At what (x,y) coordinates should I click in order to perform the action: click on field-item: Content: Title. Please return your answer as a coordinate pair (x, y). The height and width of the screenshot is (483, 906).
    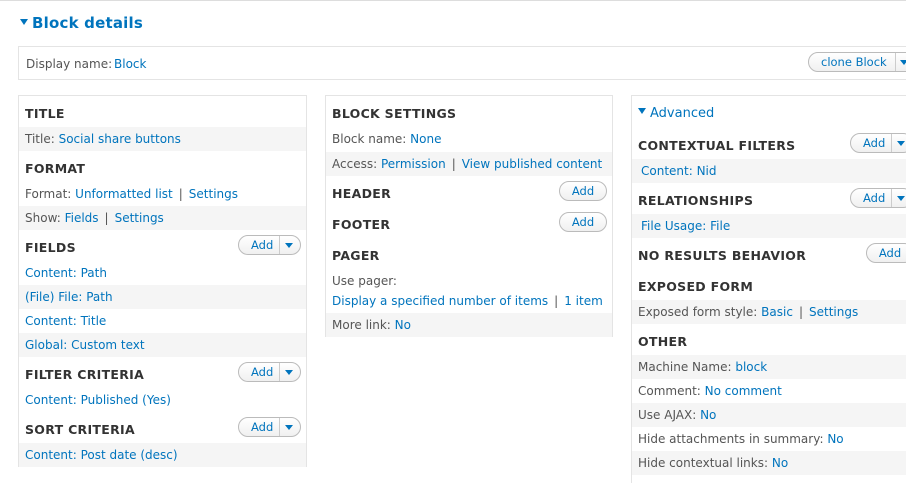
    Looking at the image, I should click on (162, 321).